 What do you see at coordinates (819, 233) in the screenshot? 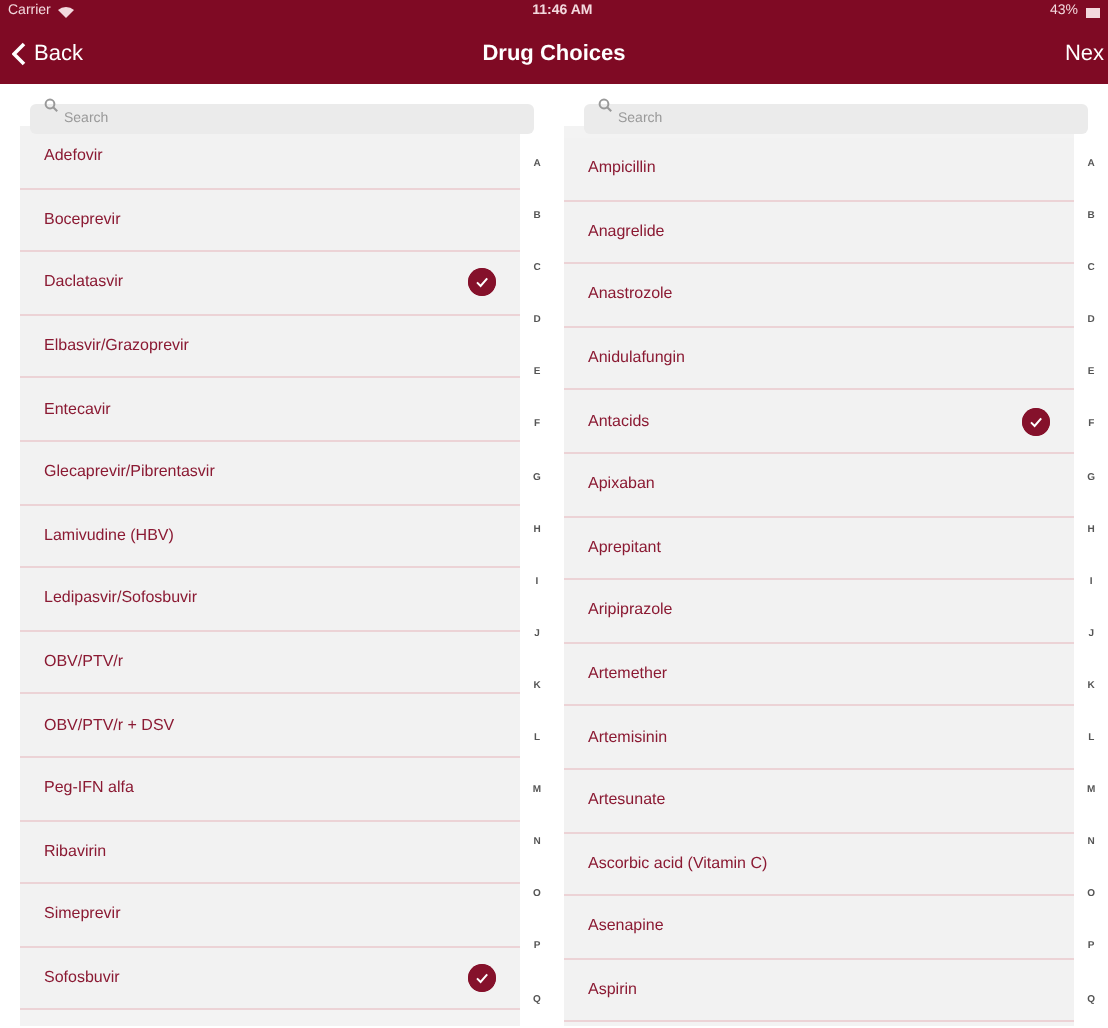
I see `drug-list-item: Anagrelide` at bounding box center [819, 233].